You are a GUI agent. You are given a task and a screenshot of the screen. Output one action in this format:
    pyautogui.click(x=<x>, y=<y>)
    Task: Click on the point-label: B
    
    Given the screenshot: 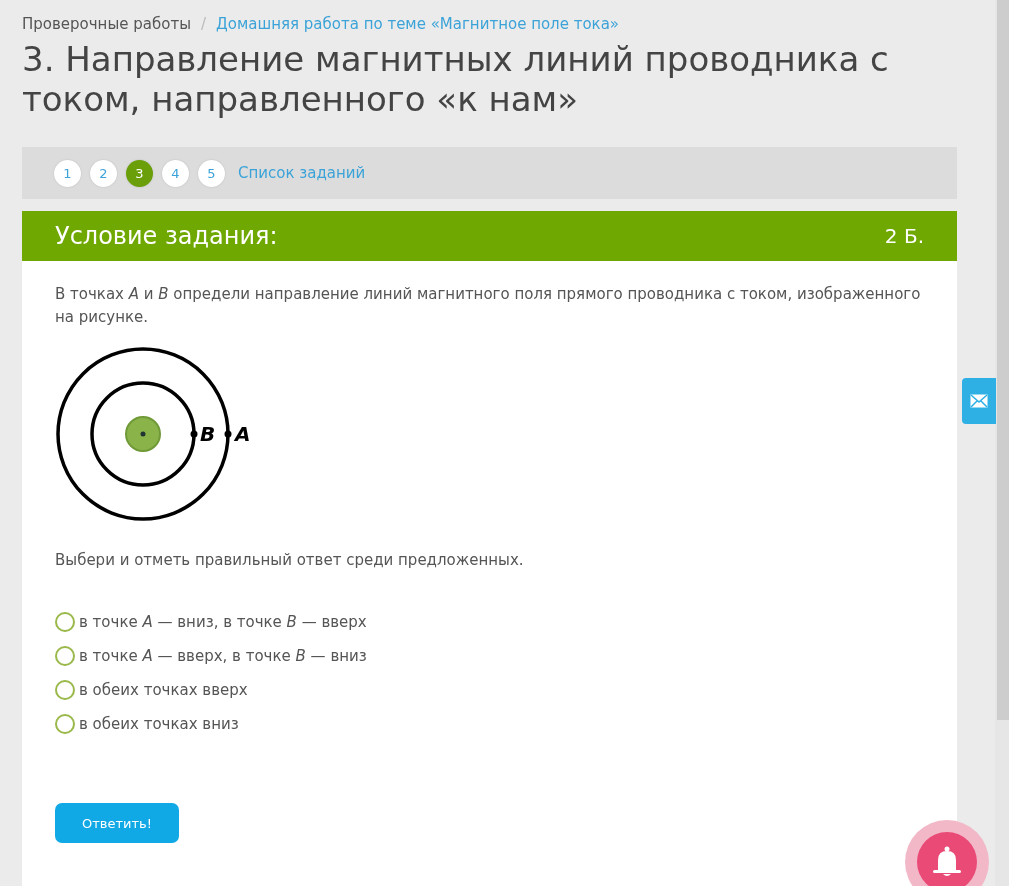 What is the action you would take?
    pyautogui.click(x=208, y=434)
    